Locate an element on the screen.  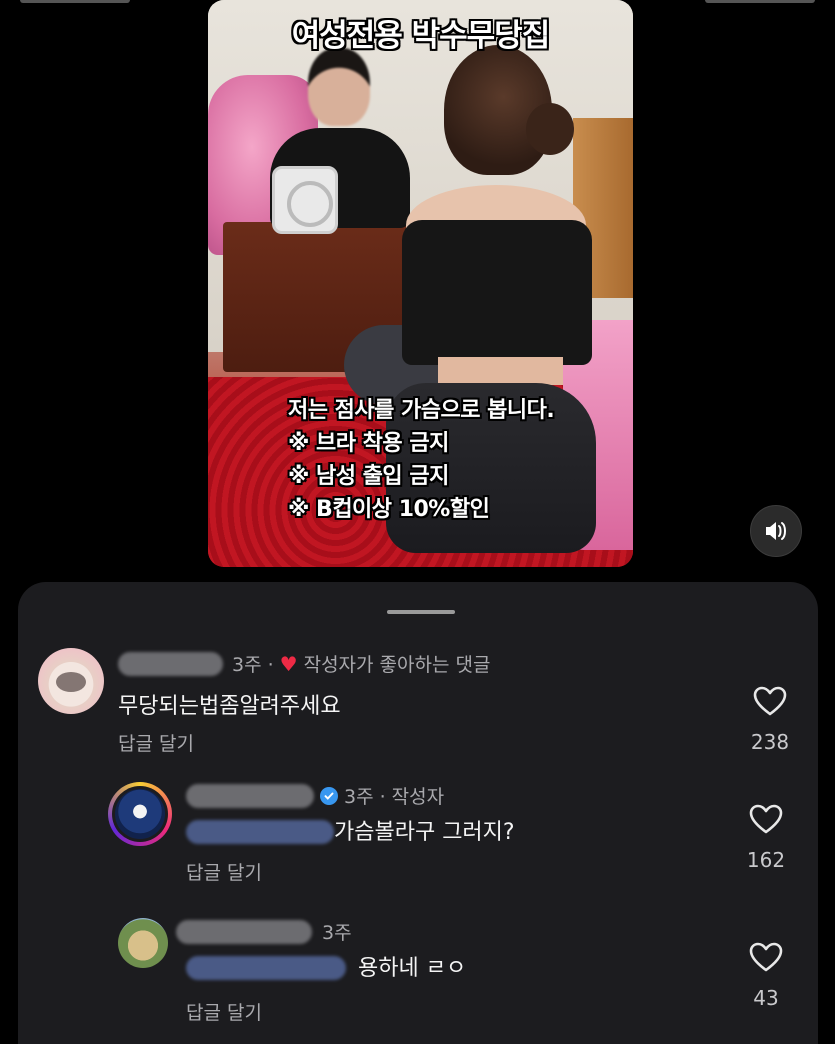
speaker-icon is located at coordinates (776, 531).